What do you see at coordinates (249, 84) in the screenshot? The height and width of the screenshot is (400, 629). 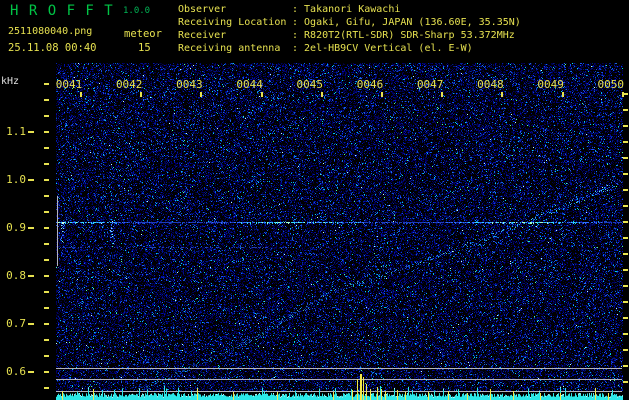 I see `x-tick-label: 0044` at bounding box center [249, 84].